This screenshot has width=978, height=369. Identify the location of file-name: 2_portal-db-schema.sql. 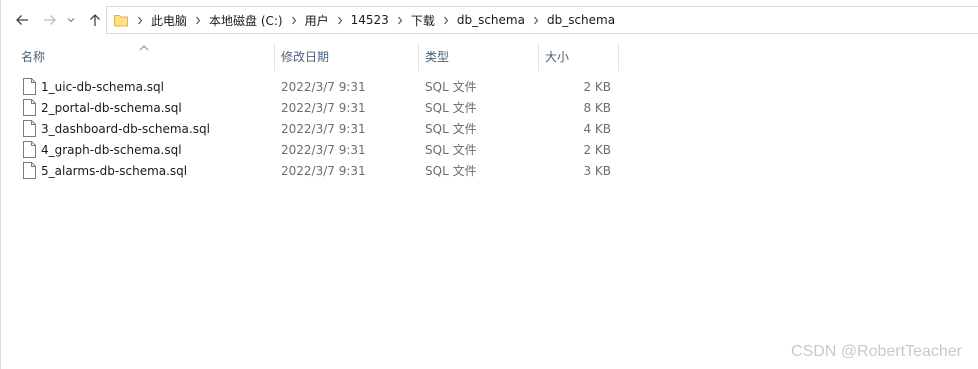
(111, 107).